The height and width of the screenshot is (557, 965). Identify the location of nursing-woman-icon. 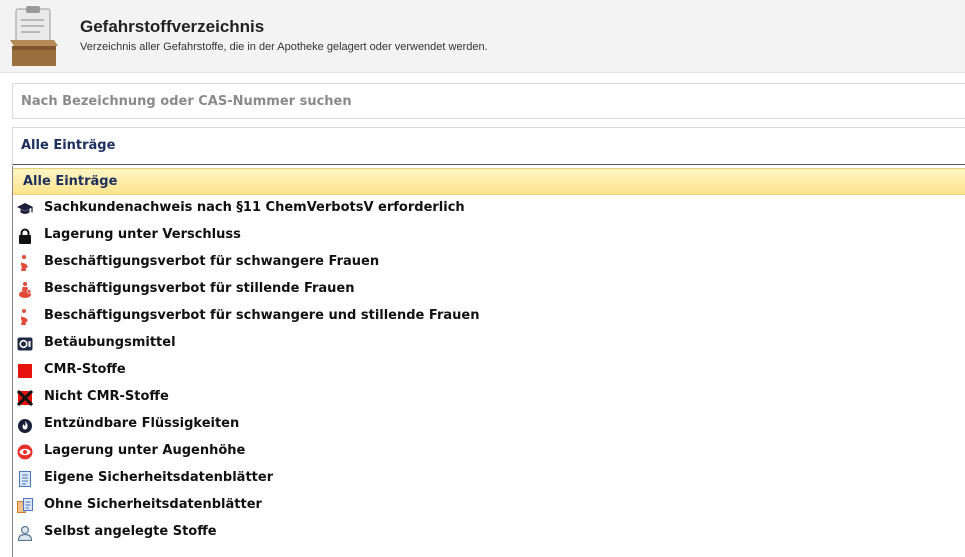
(25, 290).